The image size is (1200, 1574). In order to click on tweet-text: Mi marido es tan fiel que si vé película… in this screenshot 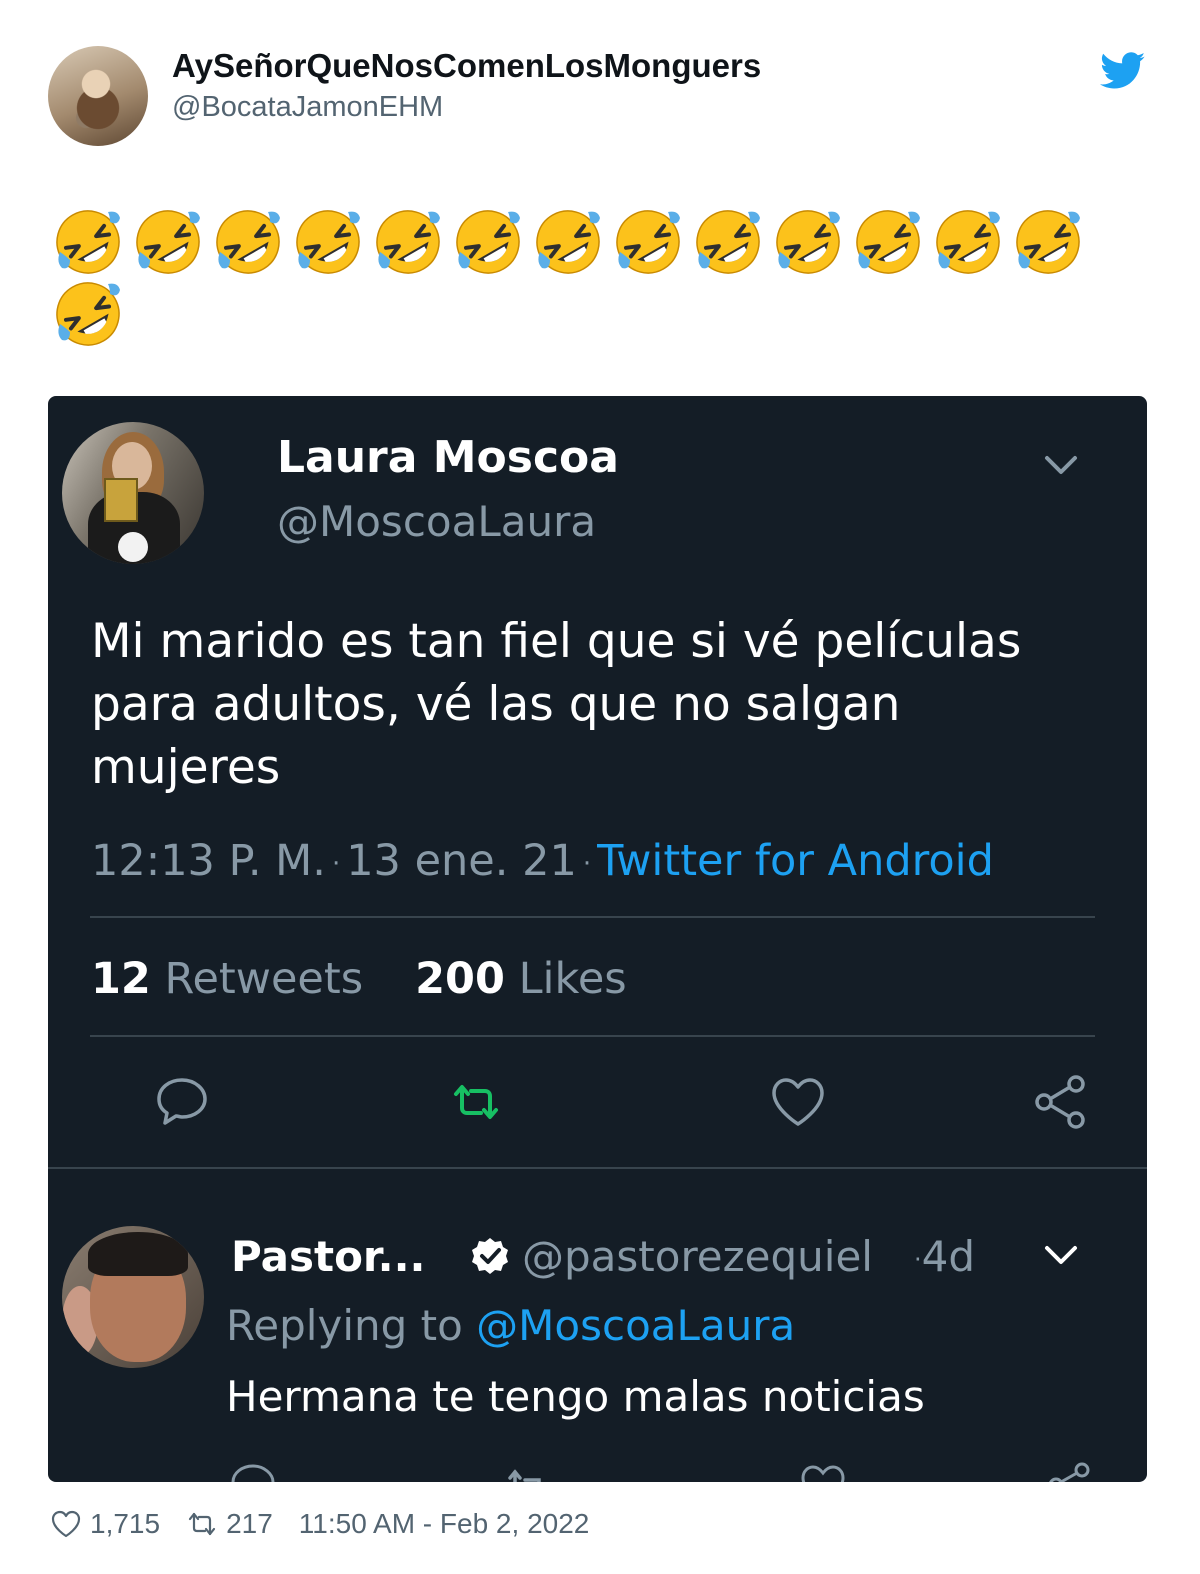, I will do `click(556, 704)`.